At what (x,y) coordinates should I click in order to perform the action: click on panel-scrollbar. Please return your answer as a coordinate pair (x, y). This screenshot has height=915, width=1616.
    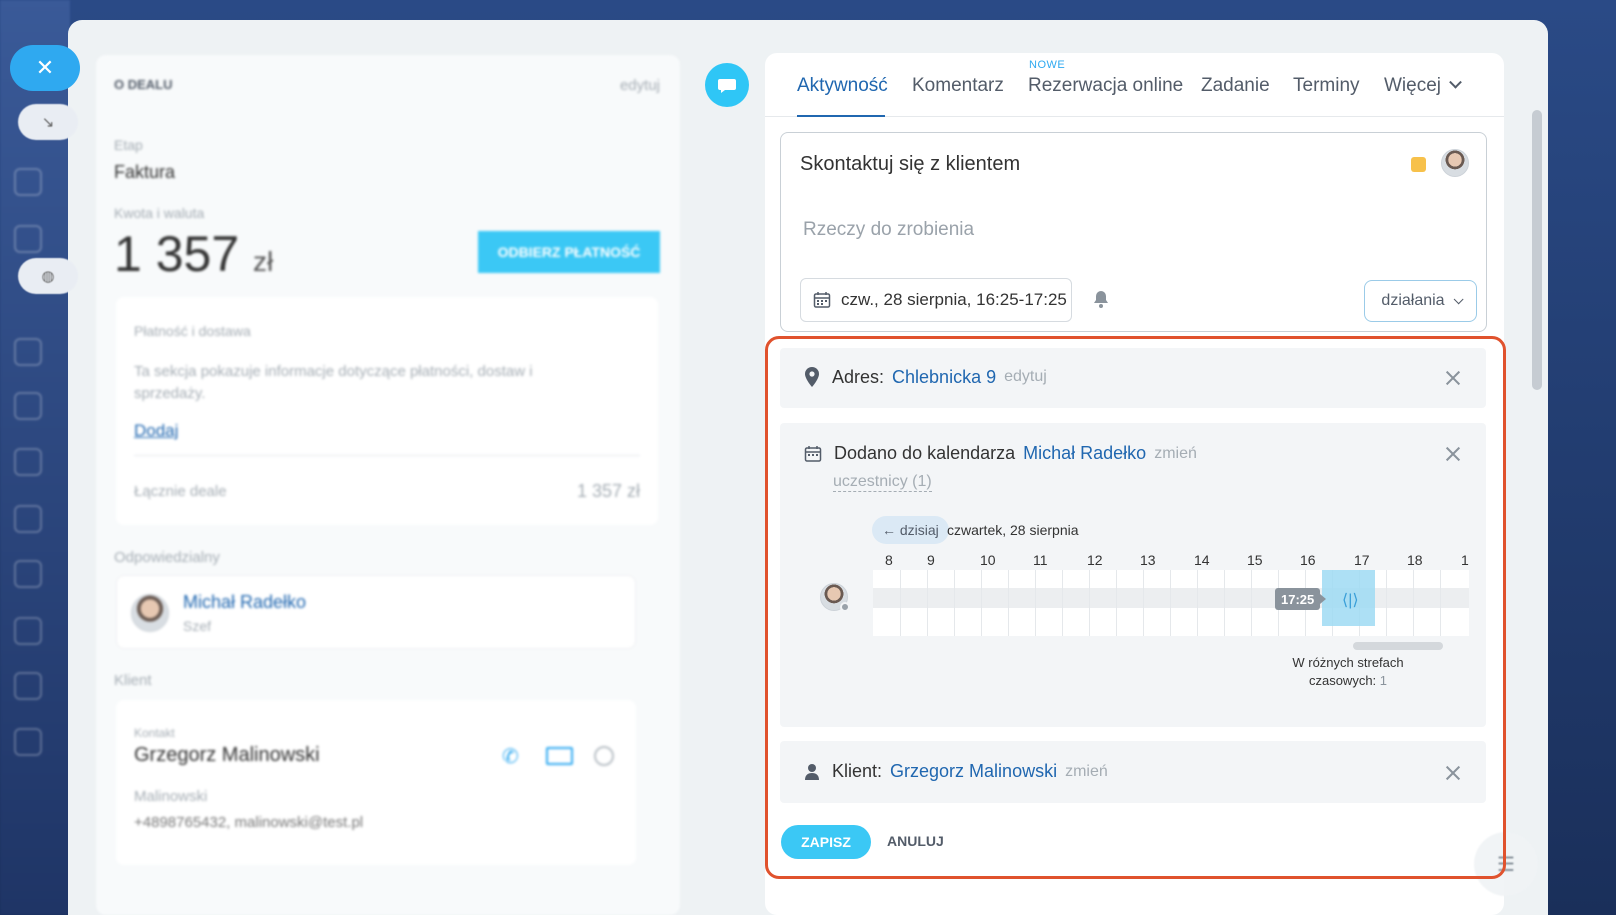
    Looking at the image, I should click on (1537, 250).